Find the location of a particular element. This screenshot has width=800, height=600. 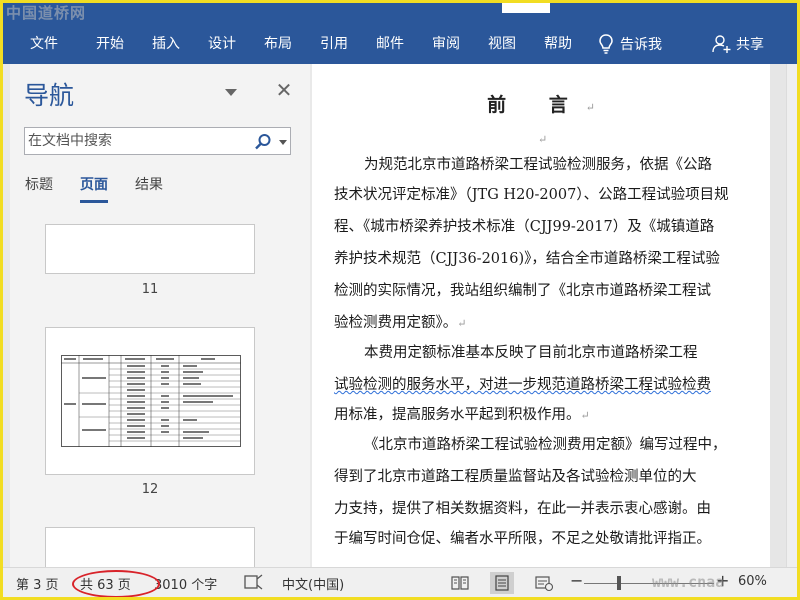

search-box is located at coordinates (157, 141).